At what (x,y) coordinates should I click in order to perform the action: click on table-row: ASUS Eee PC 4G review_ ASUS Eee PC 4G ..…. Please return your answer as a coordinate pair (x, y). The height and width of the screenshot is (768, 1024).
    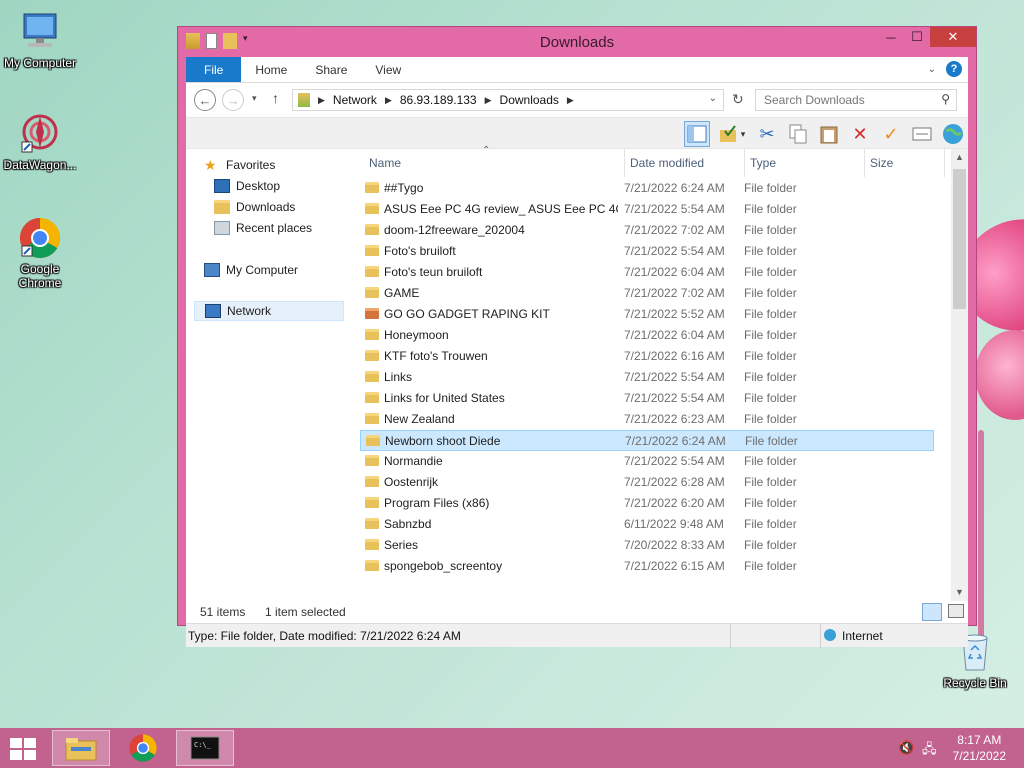
    Looking at the image, I should click on (647, 209).